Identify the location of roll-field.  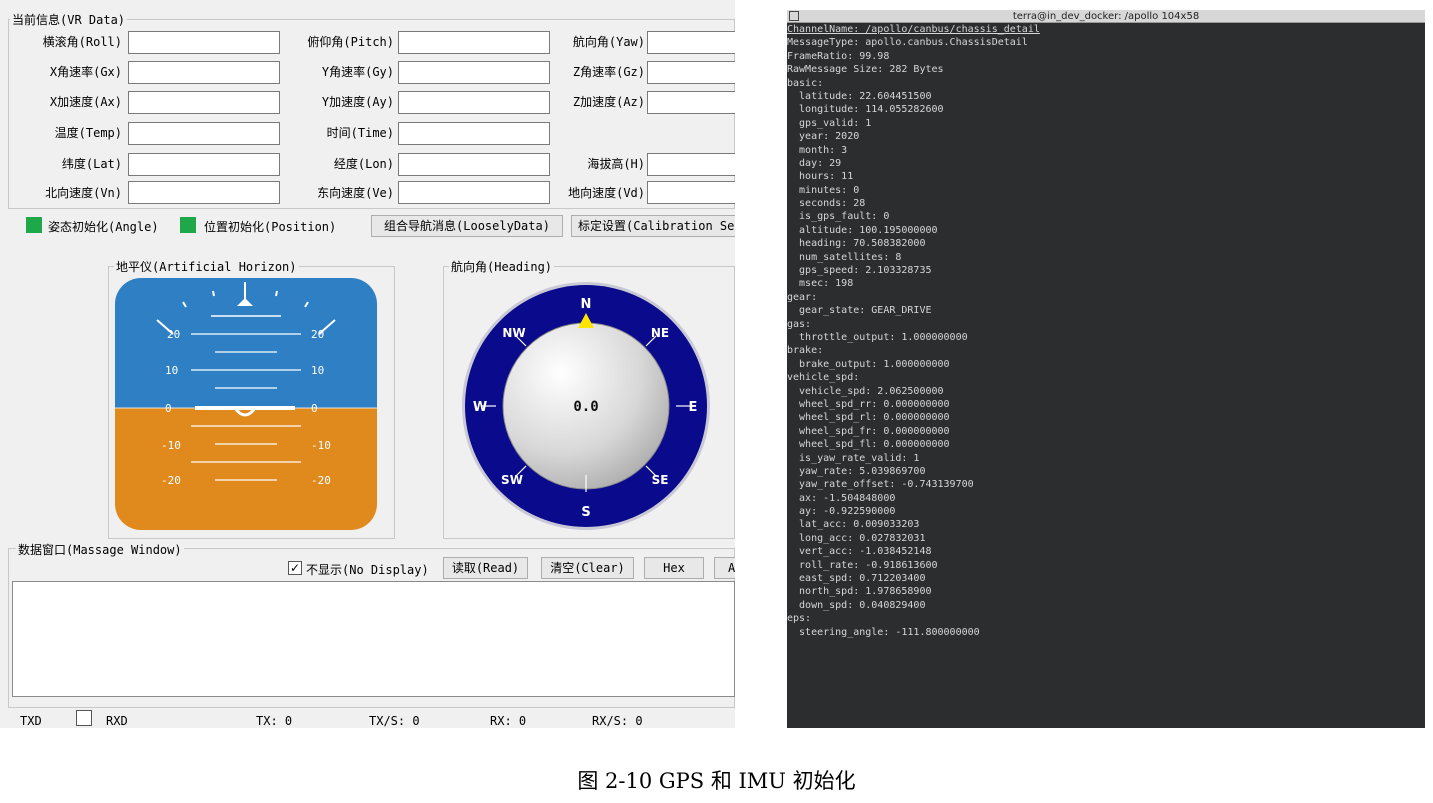
(204, 42).